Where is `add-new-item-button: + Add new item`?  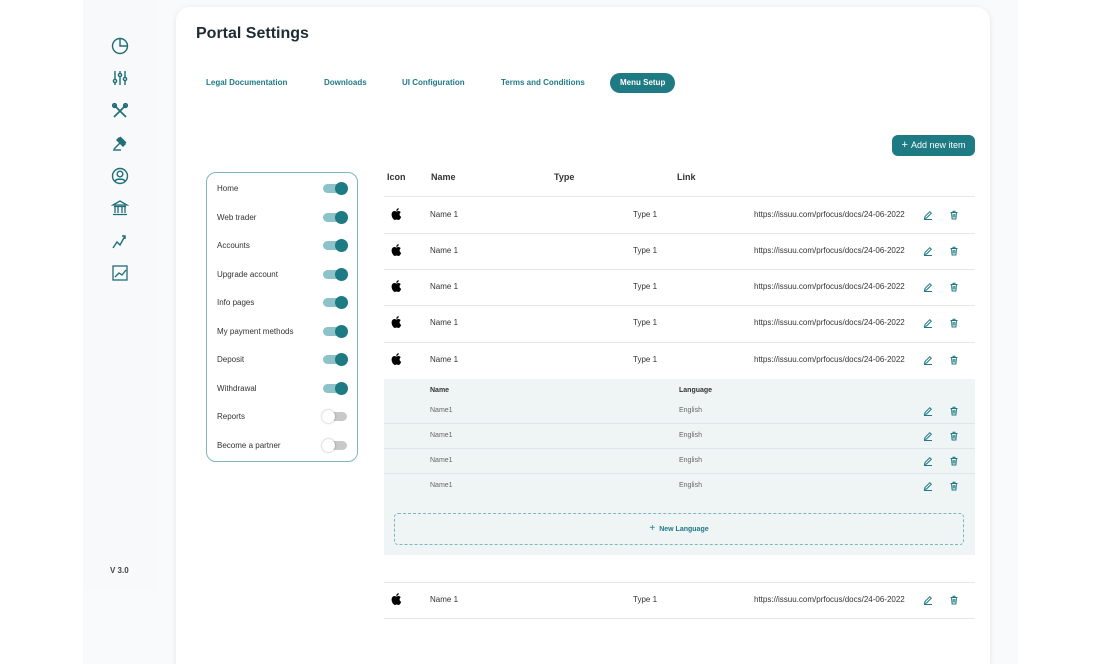 add-new-item-button: + Add new item is located at coordinates (933, 145).